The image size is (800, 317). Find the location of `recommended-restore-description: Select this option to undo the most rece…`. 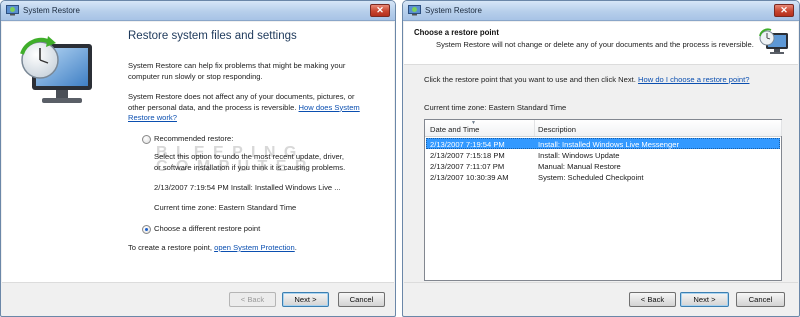

recommended-restore-description: Select this option to undo the most rece… is located at coordinates (250, 162).